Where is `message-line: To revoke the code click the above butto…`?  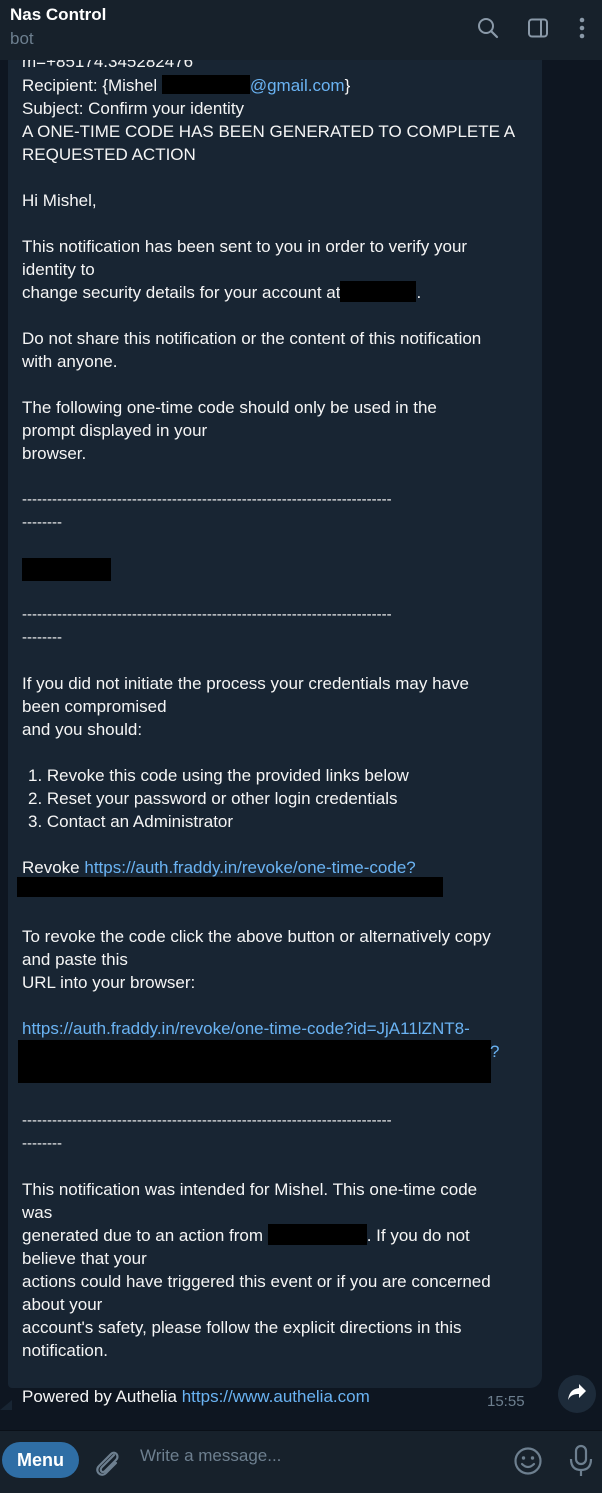
message-line: To revoke the code click the above butto… is located at coordinates (256, 936).